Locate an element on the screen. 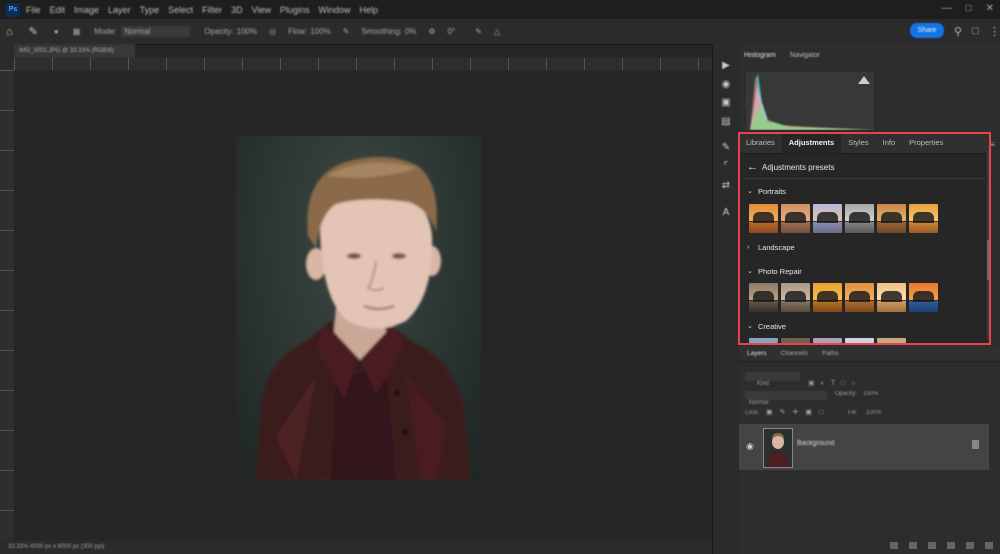  section-creative: ⌄ Creative is located at coordinates (766, 326).